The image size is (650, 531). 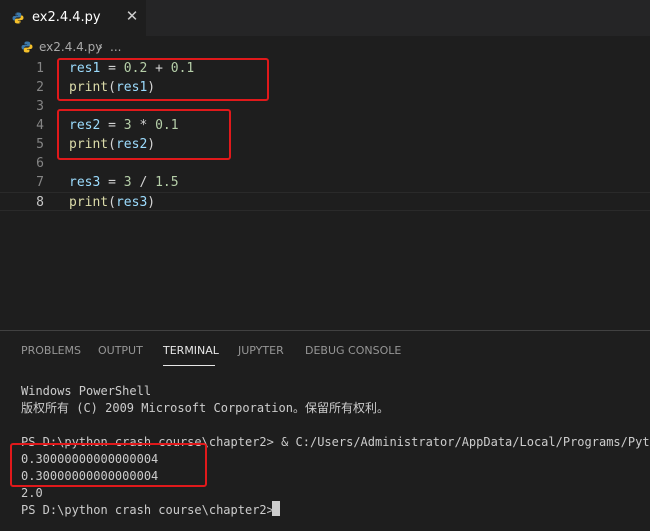 I want to click on line-number: 7, so click(x=40, y=182).